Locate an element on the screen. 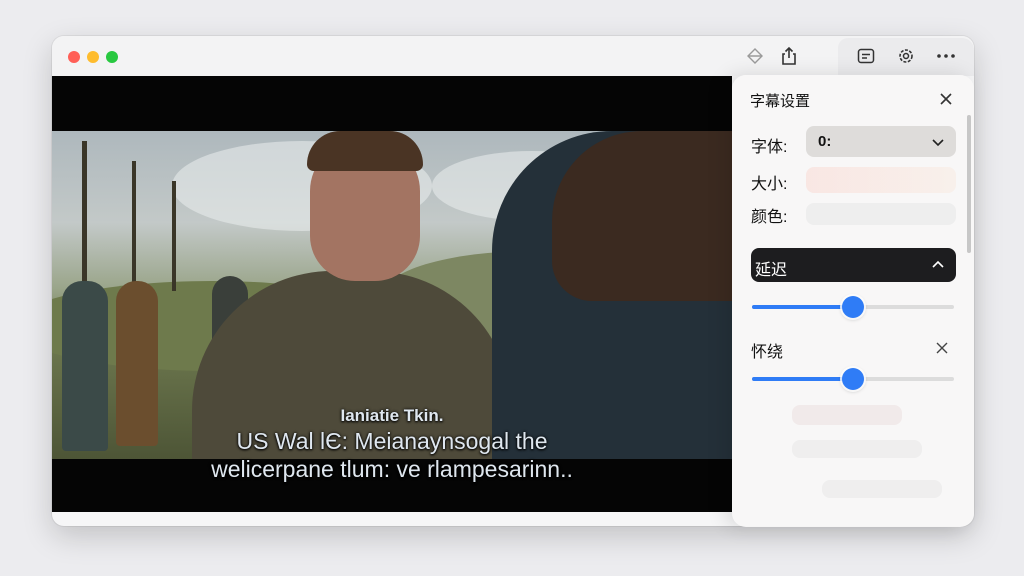 The height and width of the screenshot is (576, 1024). subtitles-icon is located at coordinates (866, 56).